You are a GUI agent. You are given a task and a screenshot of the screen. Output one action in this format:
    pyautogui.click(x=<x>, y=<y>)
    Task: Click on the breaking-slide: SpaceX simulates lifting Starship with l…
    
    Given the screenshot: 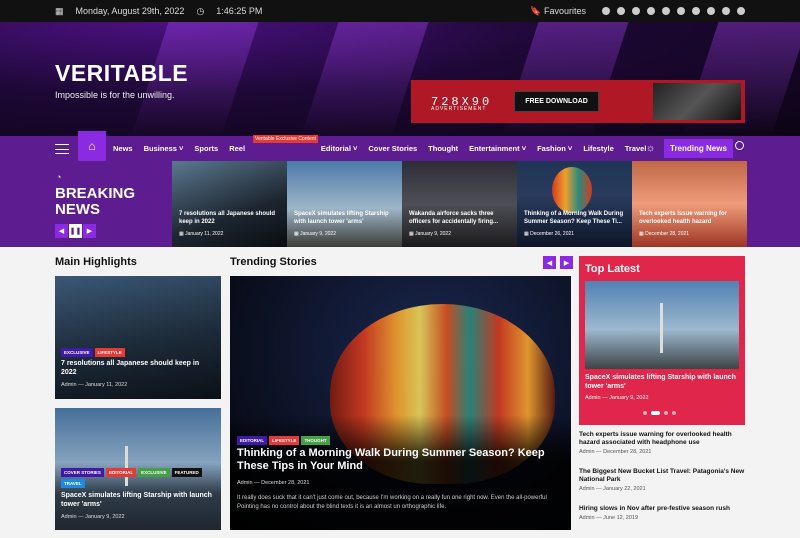 What is the action you would take?
    pyautogui.click(x=344, y=204)
    